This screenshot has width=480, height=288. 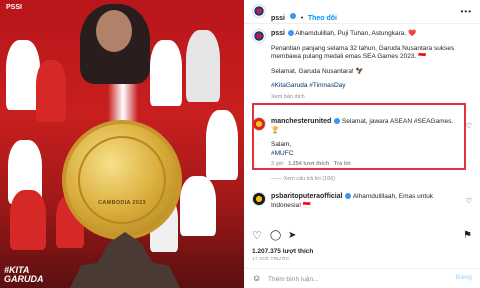 What do you see at coordinates (24, 279) in the screenshot?
I see `image-hashtag-line2: GARUDA` at bounding box center [24, 279].